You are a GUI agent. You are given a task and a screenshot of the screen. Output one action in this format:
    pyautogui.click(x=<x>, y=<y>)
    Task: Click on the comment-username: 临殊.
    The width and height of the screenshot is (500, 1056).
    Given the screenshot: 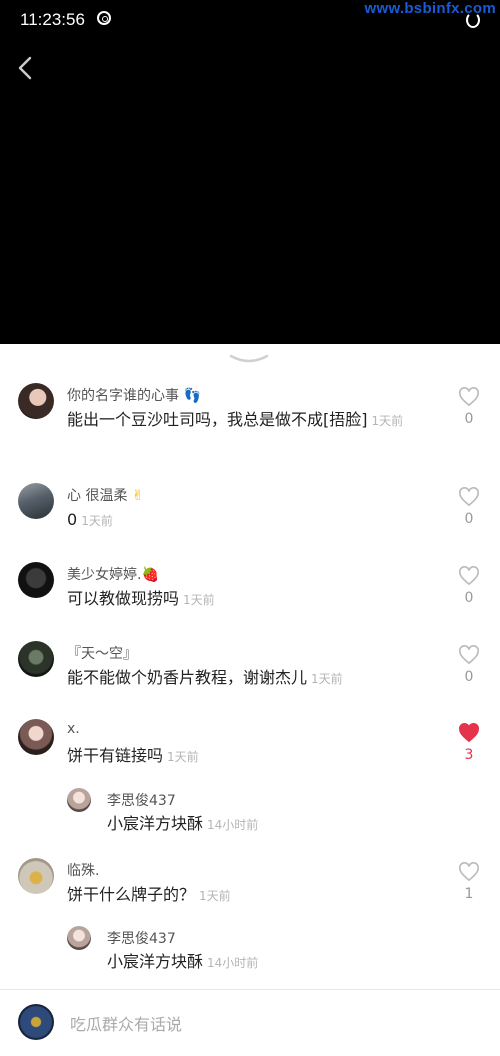 What is the action you would take?
    pyautogui.click(x=83, y=870)
    